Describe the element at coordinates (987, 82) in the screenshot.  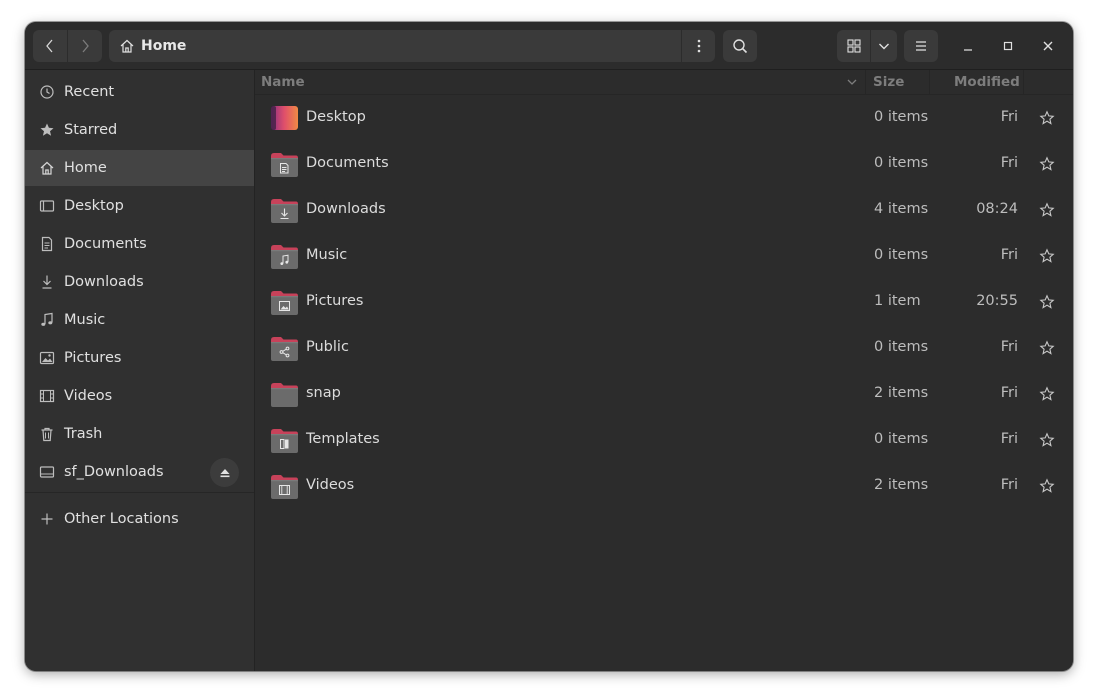
I see `column-modified-header: Modified` at that location.